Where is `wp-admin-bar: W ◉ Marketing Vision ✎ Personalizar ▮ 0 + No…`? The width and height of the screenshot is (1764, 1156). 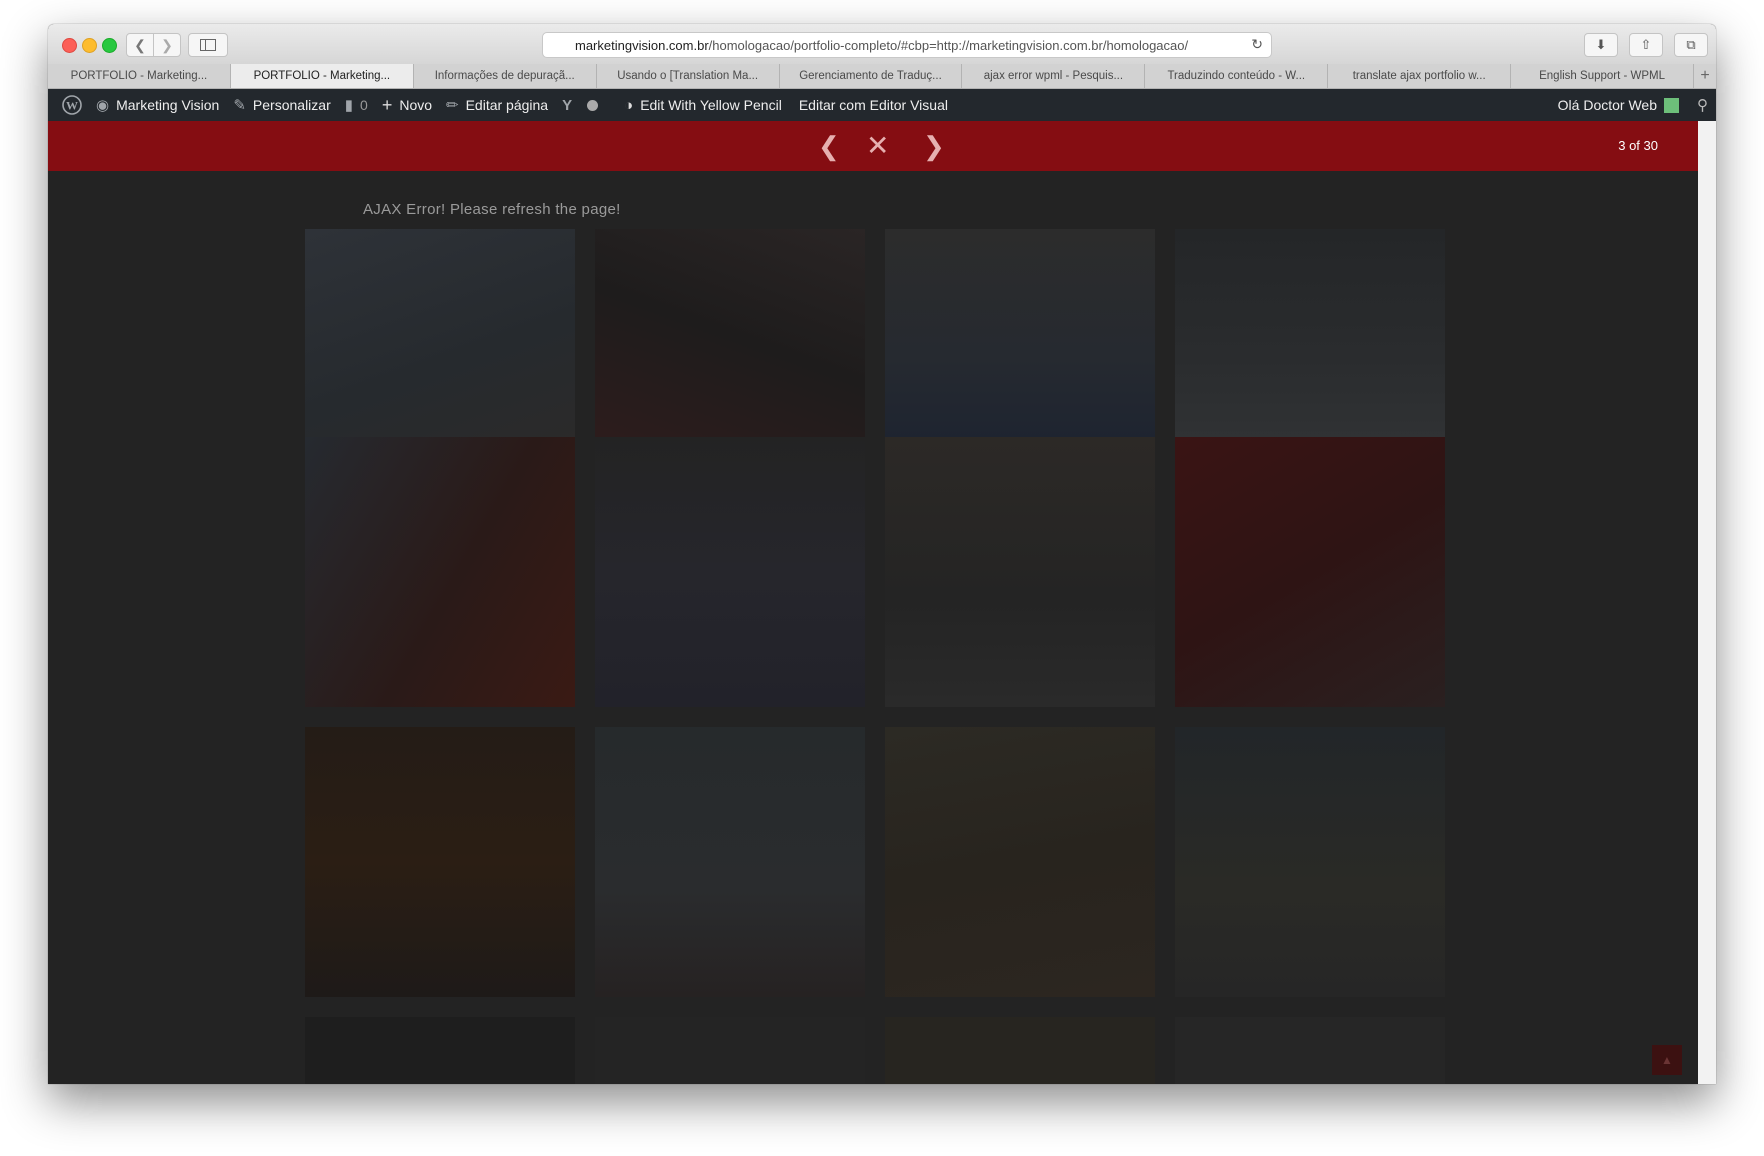 wp-admin-bar: W ◉ Marketing Vision ✎ Personalizar ▮ 0 + No… is located at coordinates (882, 105).